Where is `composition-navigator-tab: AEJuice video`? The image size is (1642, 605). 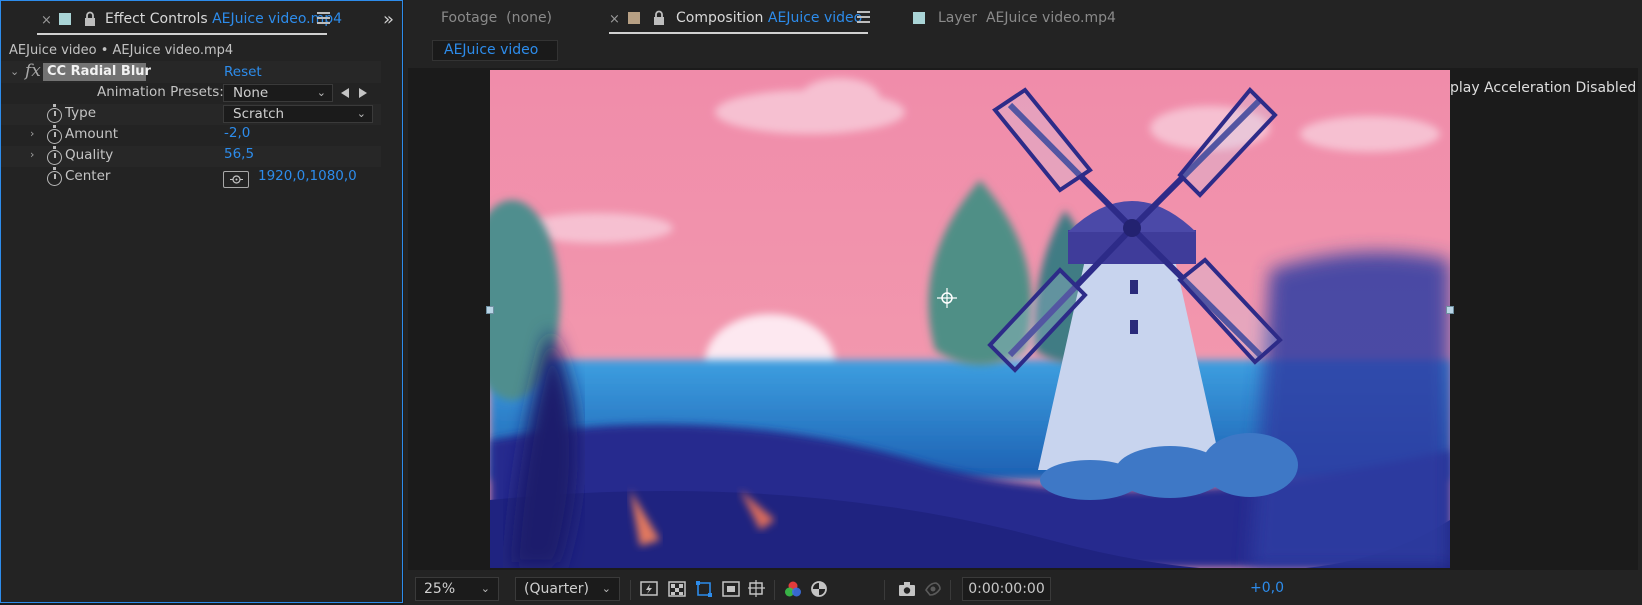 composition-navigator-tab: AEJuice video is located at coordinates (495, 50).